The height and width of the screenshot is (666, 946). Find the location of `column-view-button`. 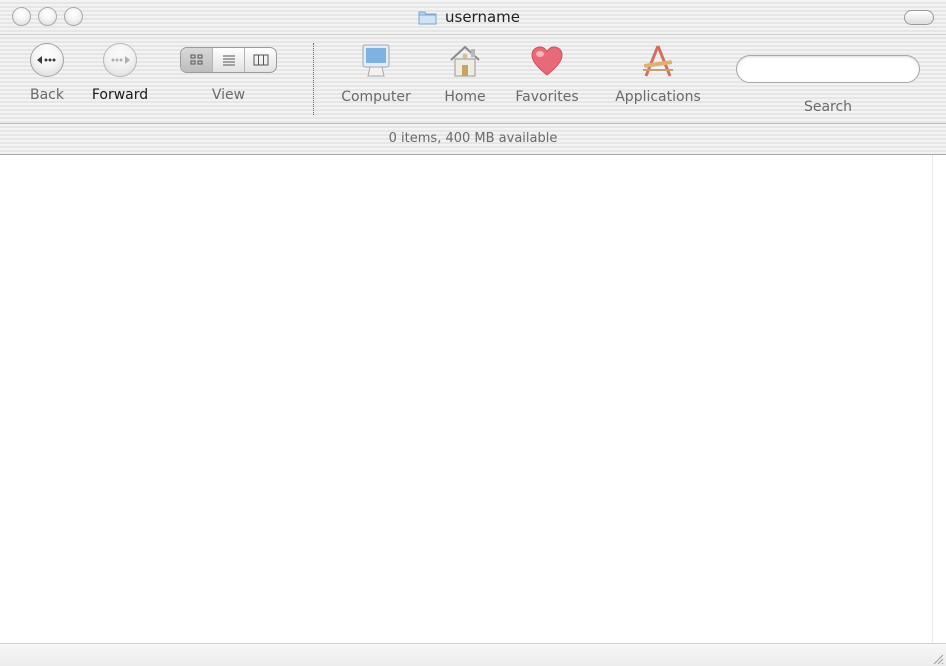

column-view-button is located at coordinates (260, 60).